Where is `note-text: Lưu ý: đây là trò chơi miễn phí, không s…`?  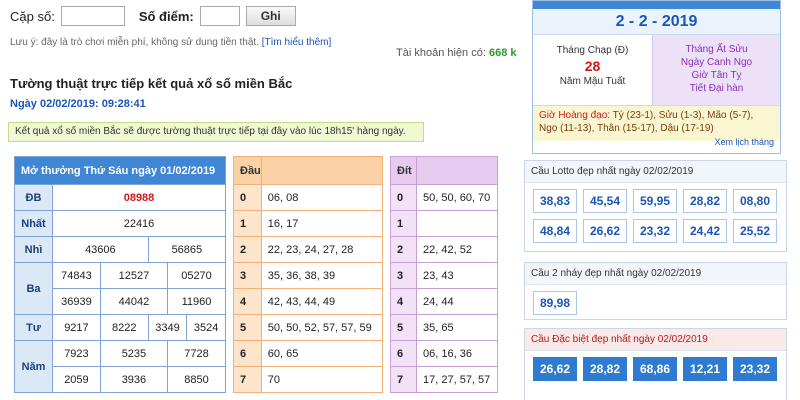 note-text: Lưu ý: đây là trò chơi miễn phí, không s… is located at coordinates (134, 42).